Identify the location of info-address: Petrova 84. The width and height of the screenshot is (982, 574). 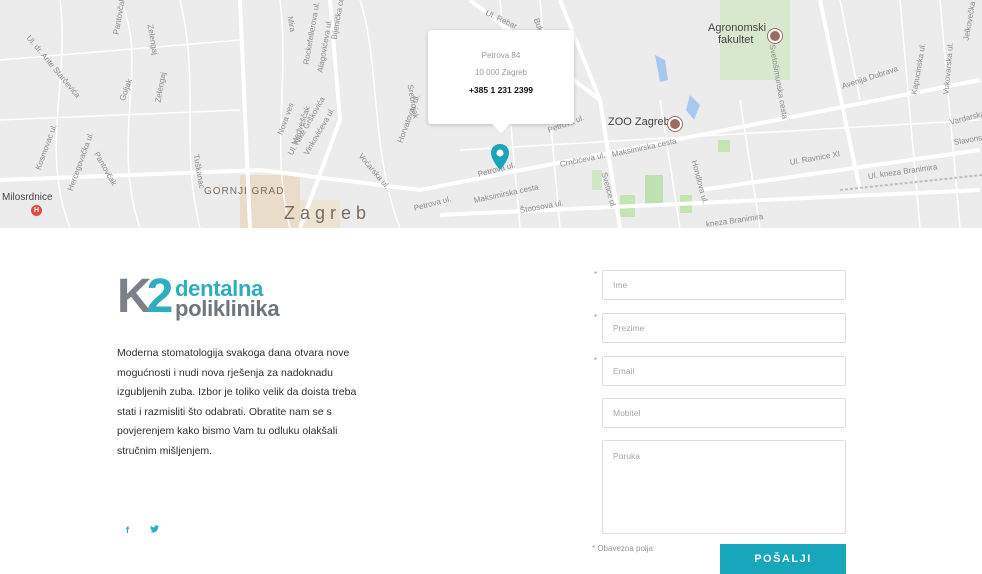
(501, 55).